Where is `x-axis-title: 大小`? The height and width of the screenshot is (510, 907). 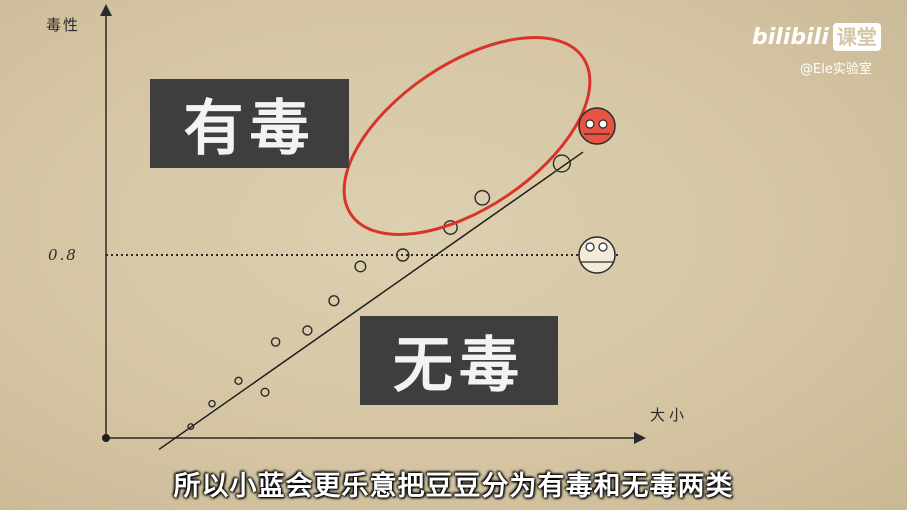 x-axis-title: 大小 is located at coordinates (669, 415).